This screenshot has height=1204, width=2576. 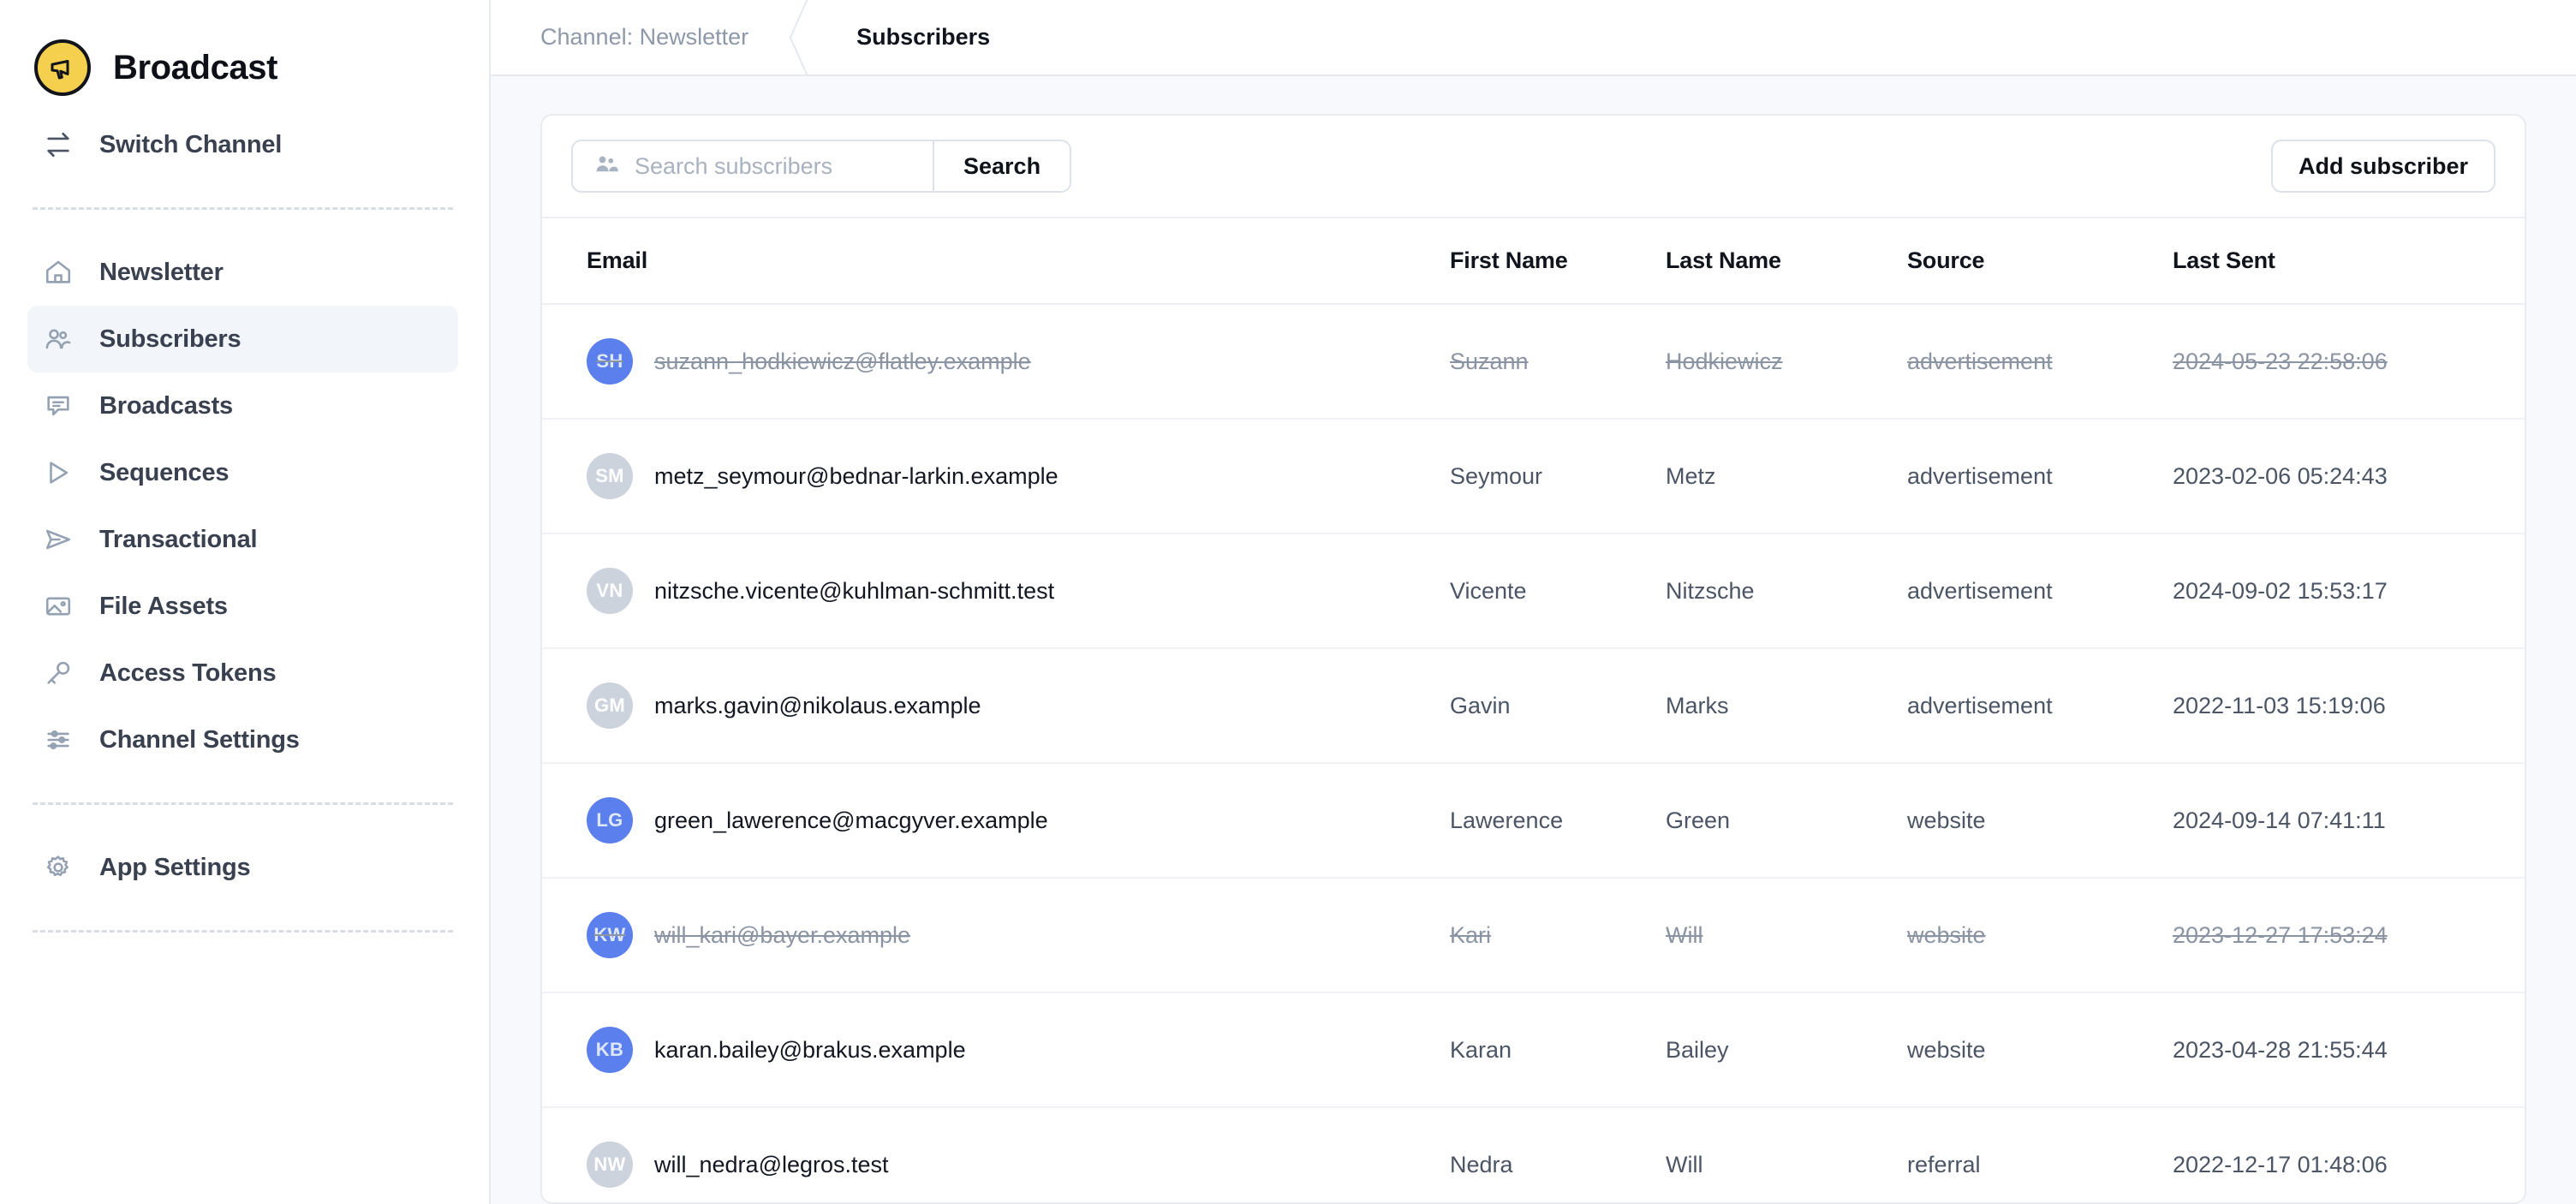 What do you see at coordinates (1558, 262) in the screenshot?
I see `column-header-first-name: First Name` at bounding box center [1558, 262].